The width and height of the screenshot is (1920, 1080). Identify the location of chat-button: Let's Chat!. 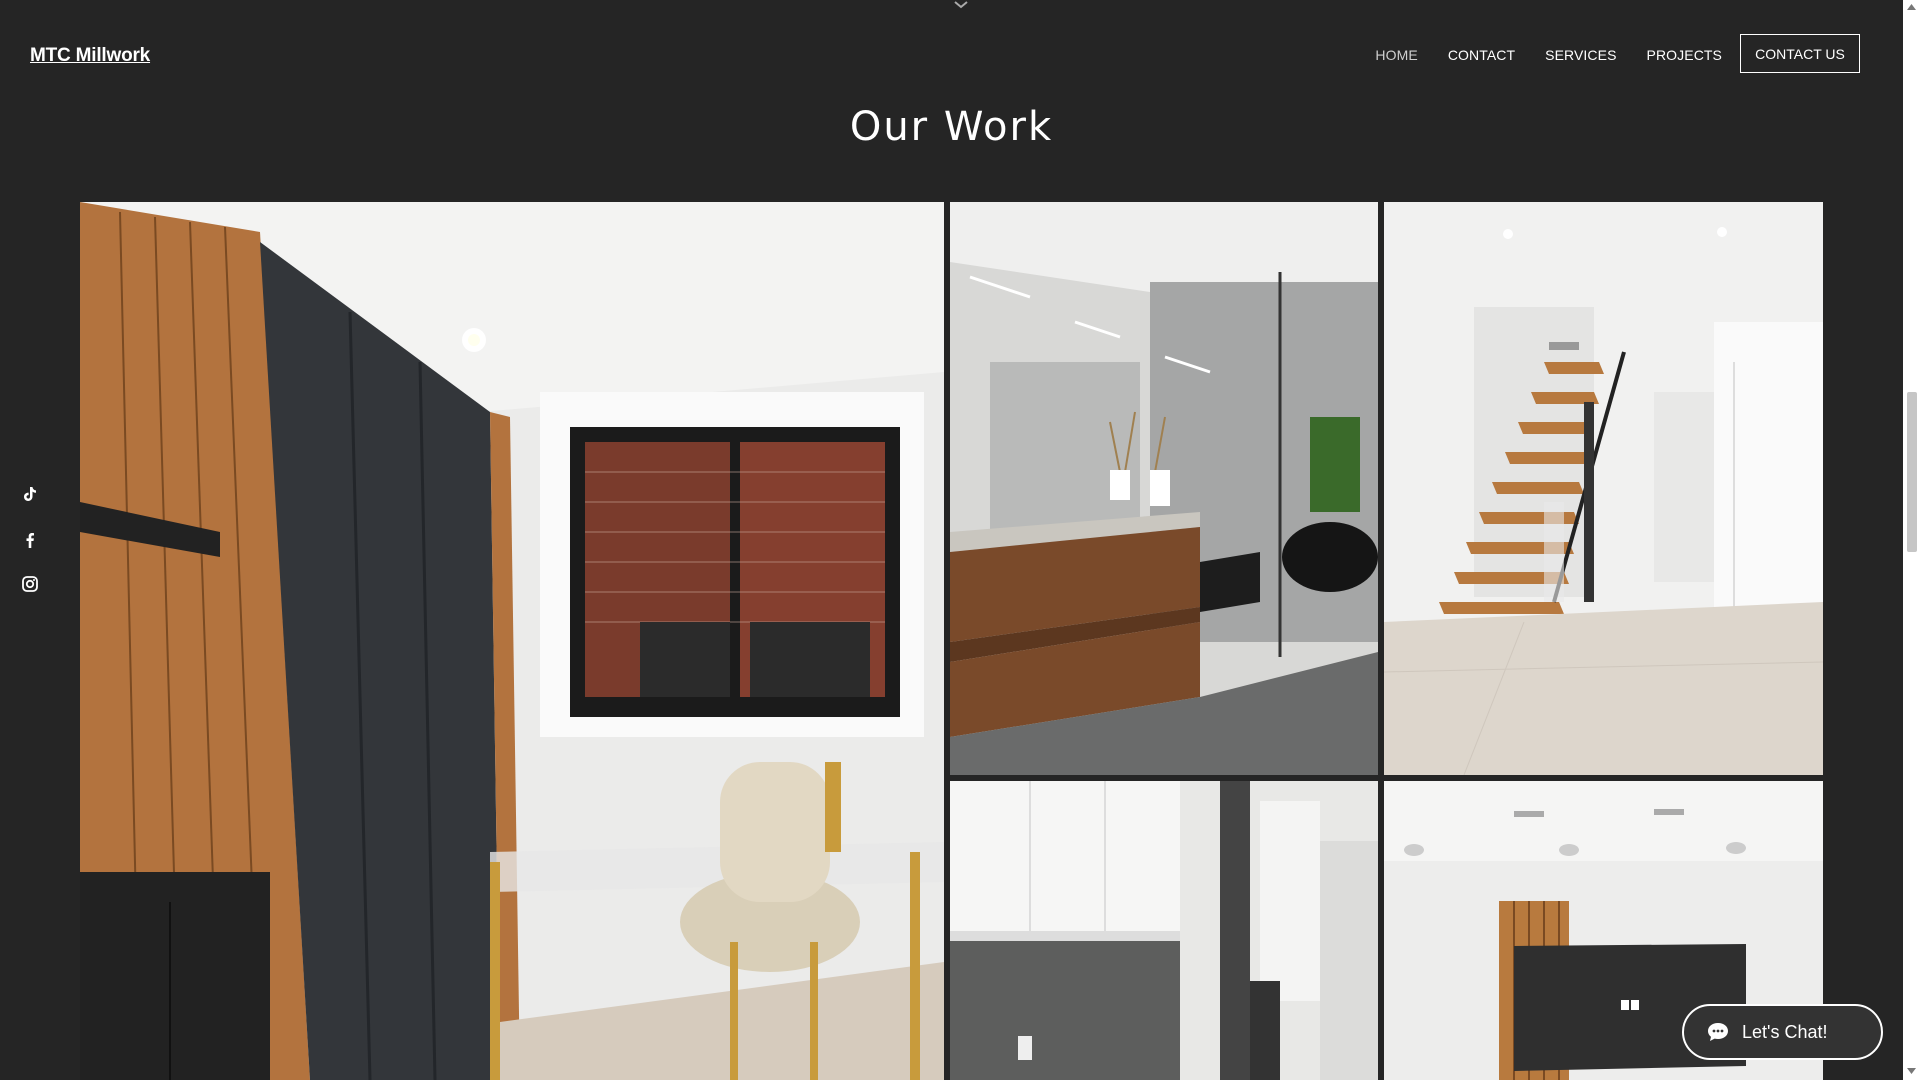
(1782, 1032).